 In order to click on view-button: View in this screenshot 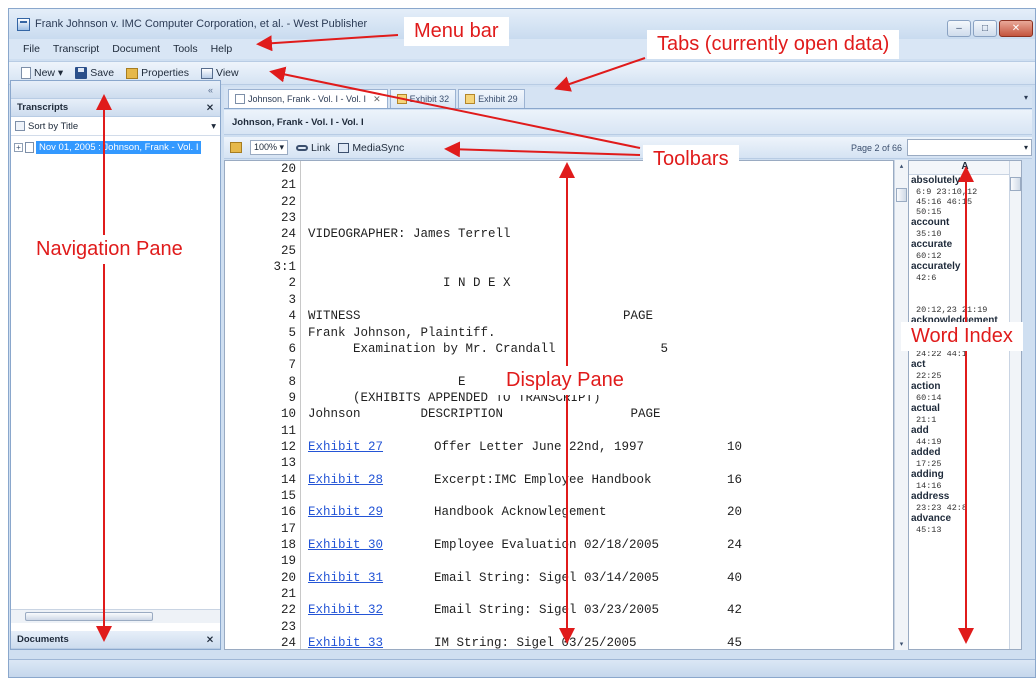, I will do `click(220, 73)`.